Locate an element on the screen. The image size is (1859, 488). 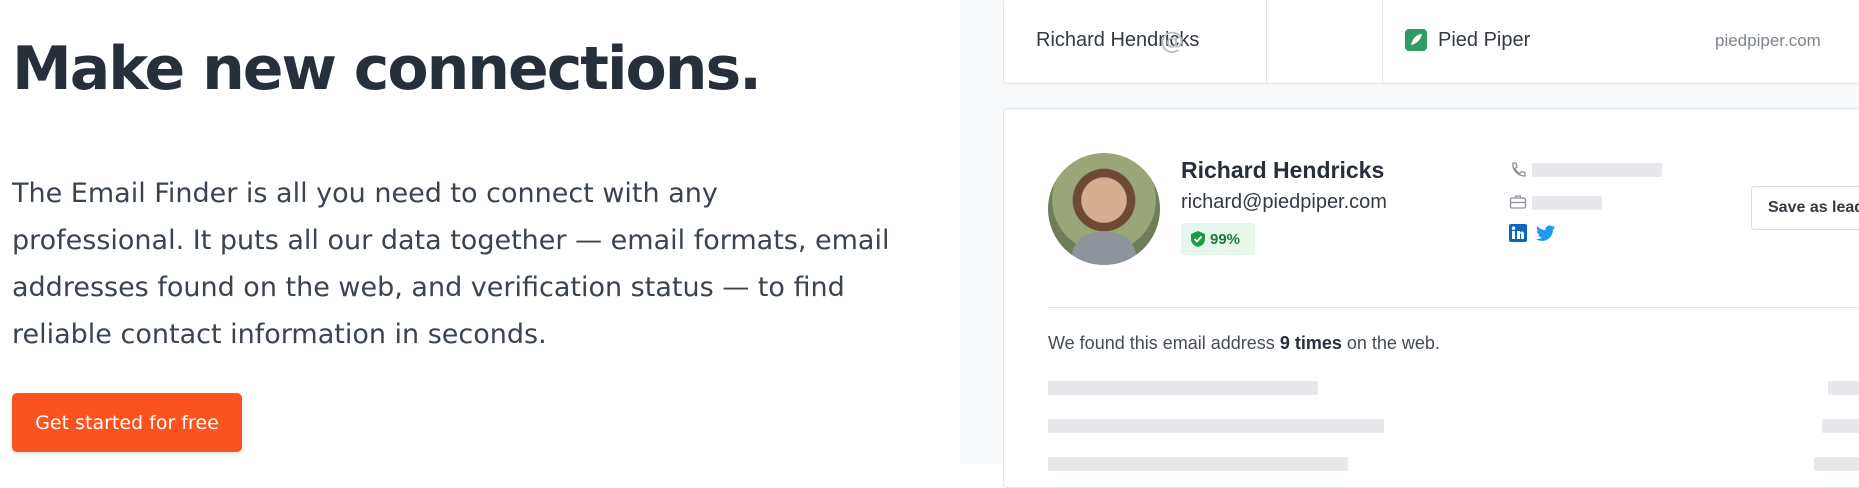
briefcase-icon is located at coordinates (1518, 202).